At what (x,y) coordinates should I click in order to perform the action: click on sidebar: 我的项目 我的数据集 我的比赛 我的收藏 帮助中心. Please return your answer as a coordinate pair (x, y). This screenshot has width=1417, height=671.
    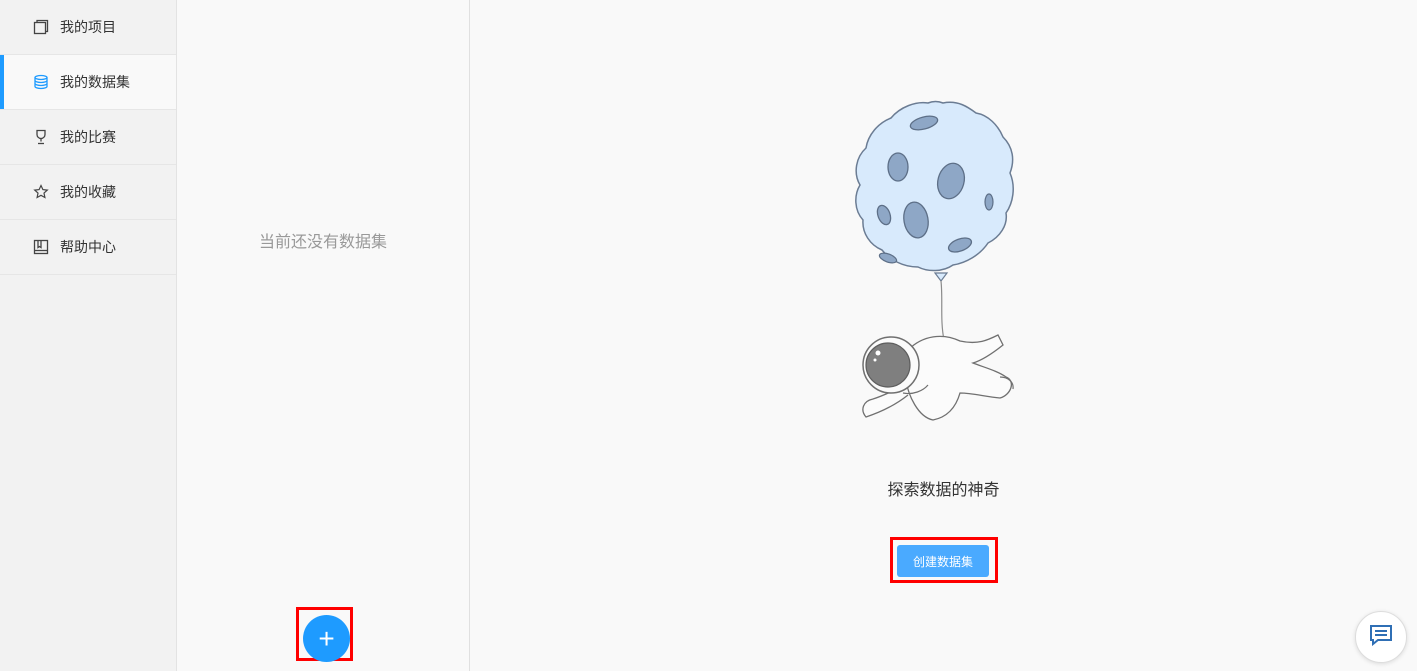
    Looking at the image, I should click on (88, 335).